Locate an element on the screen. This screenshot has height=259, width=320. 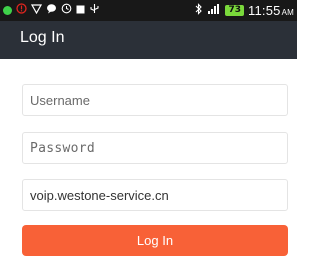
status-bar-left is located at coordinates (51, 10).